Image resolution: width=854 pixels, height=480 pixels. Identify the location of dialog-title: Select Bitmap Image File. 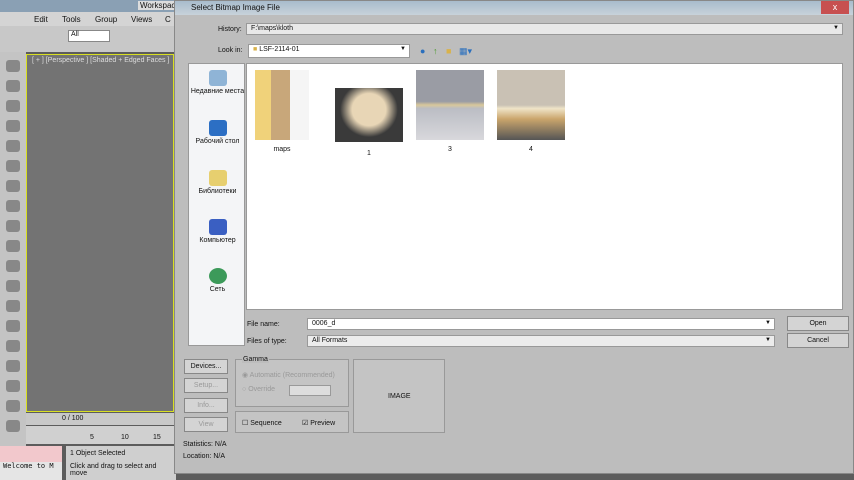
(235, 7).